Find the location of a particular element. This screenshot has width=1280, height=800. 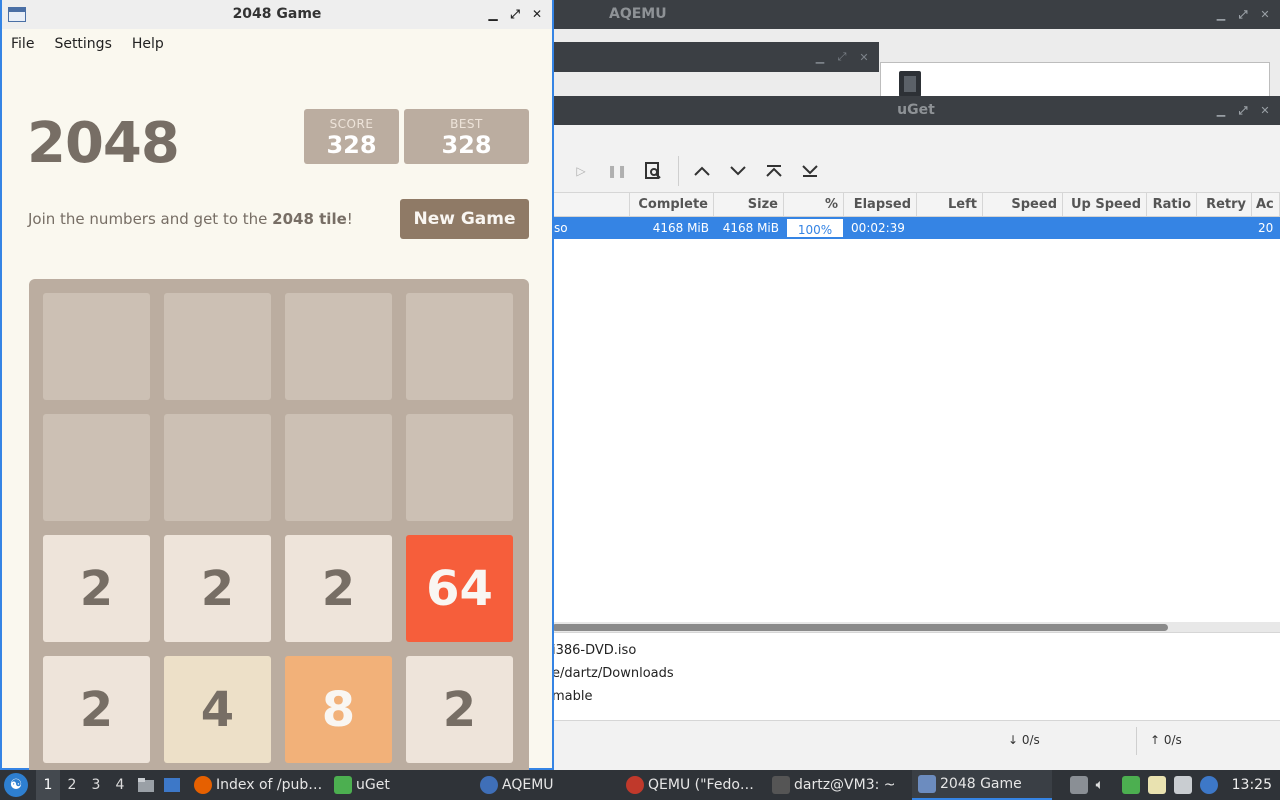

scrollbar-thumb is located at coordinates (860, 627).